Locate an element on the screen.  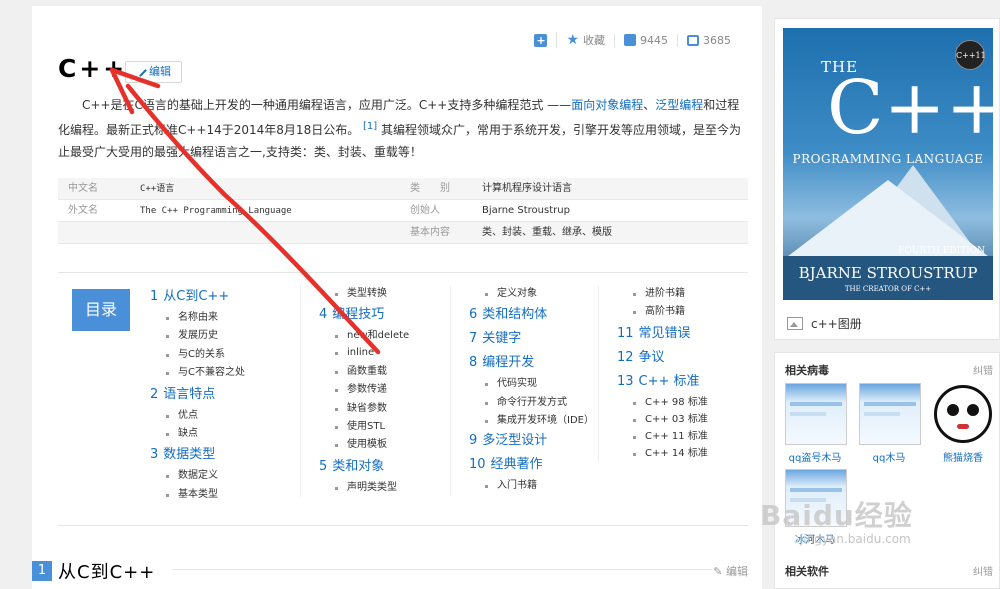
collect-button: ★ 收藏 is located at coordinates (585, 40).